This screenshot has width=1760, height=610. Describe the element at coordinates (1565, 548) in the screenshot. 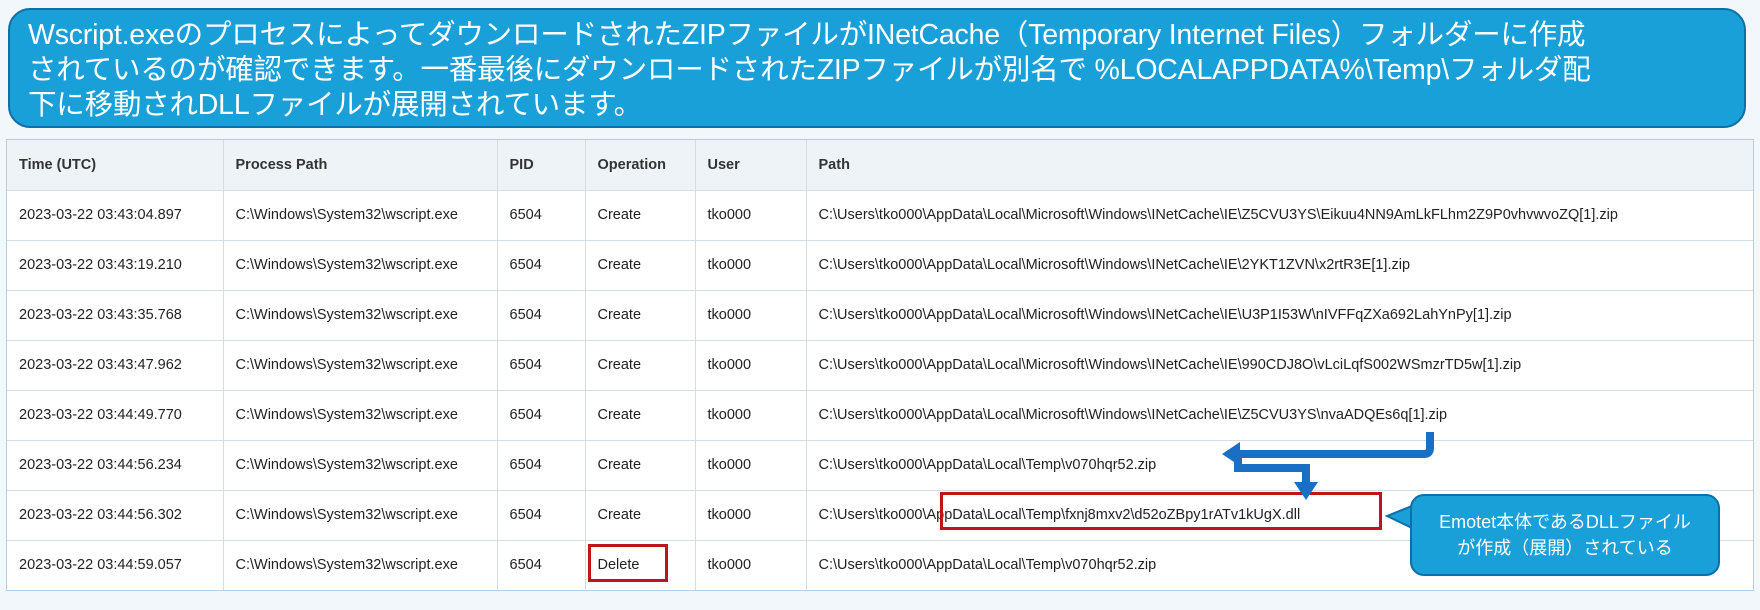

I see `callout-line-2: が作成（展開）されている` at that location.